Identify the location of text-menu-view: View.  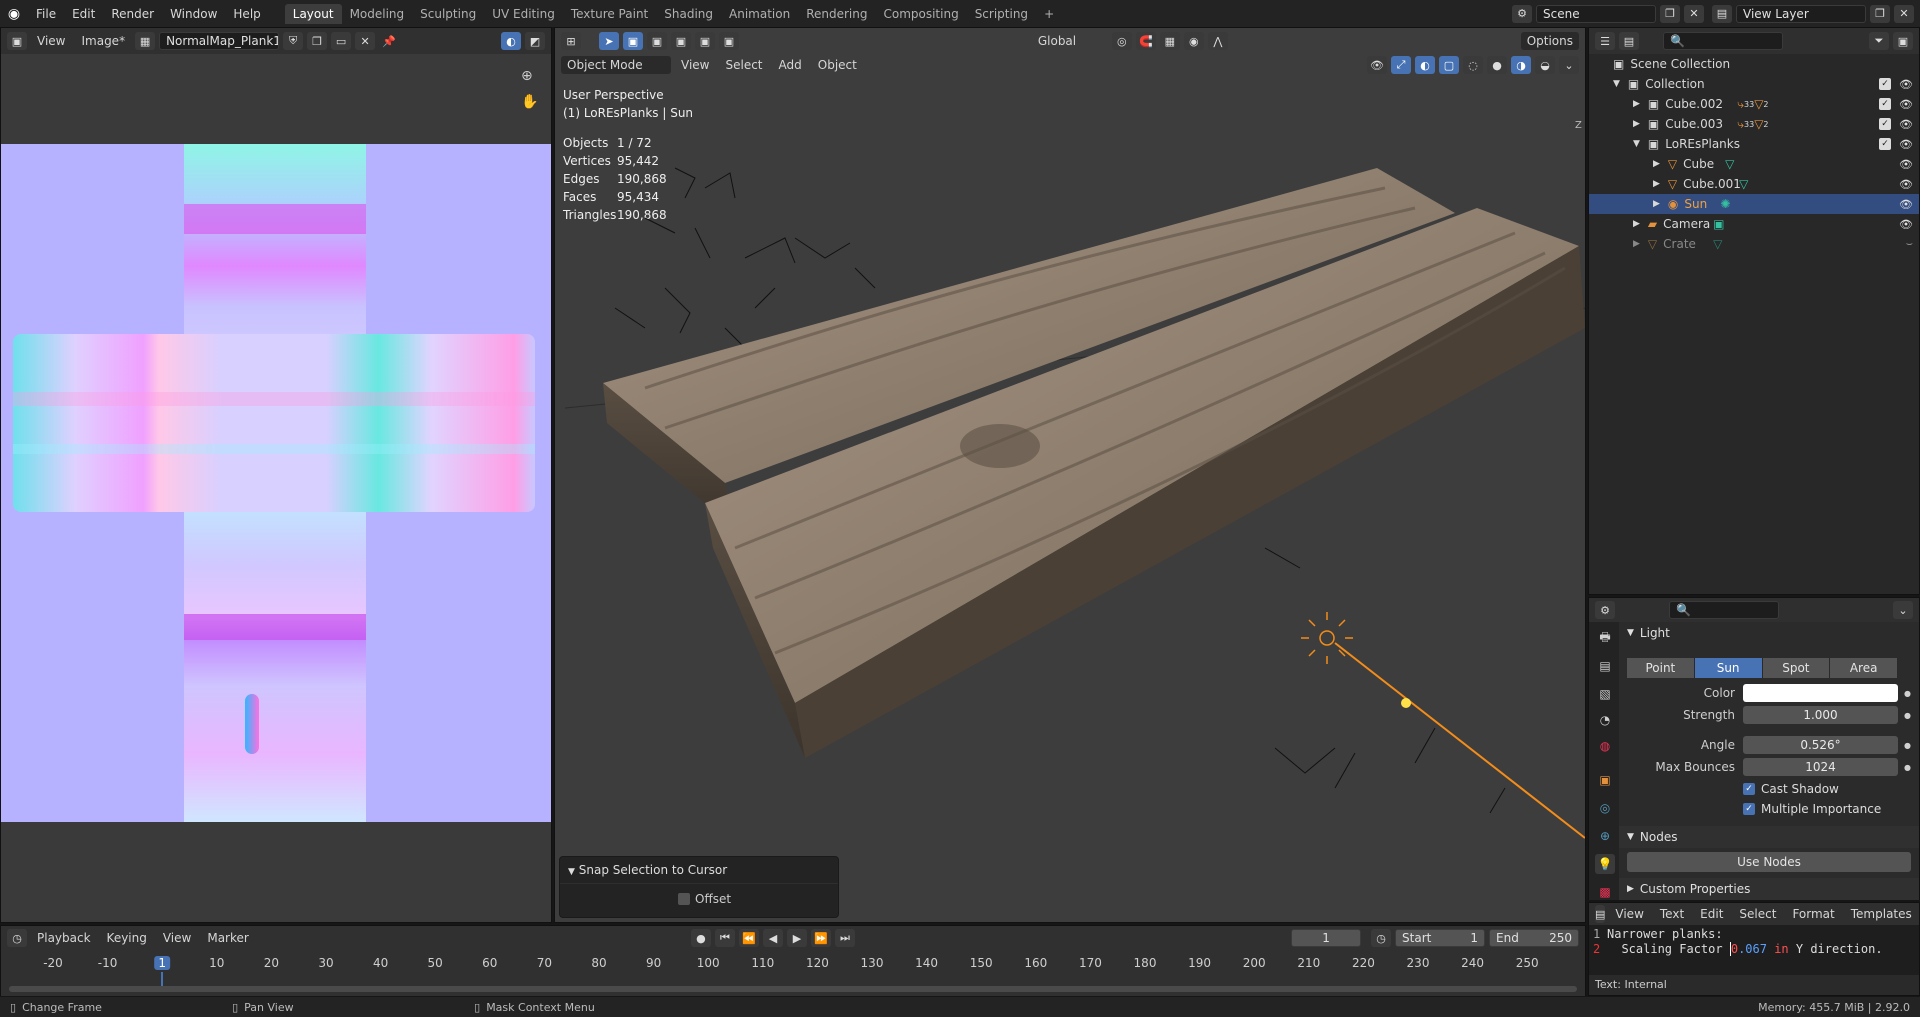
(1629, 914).